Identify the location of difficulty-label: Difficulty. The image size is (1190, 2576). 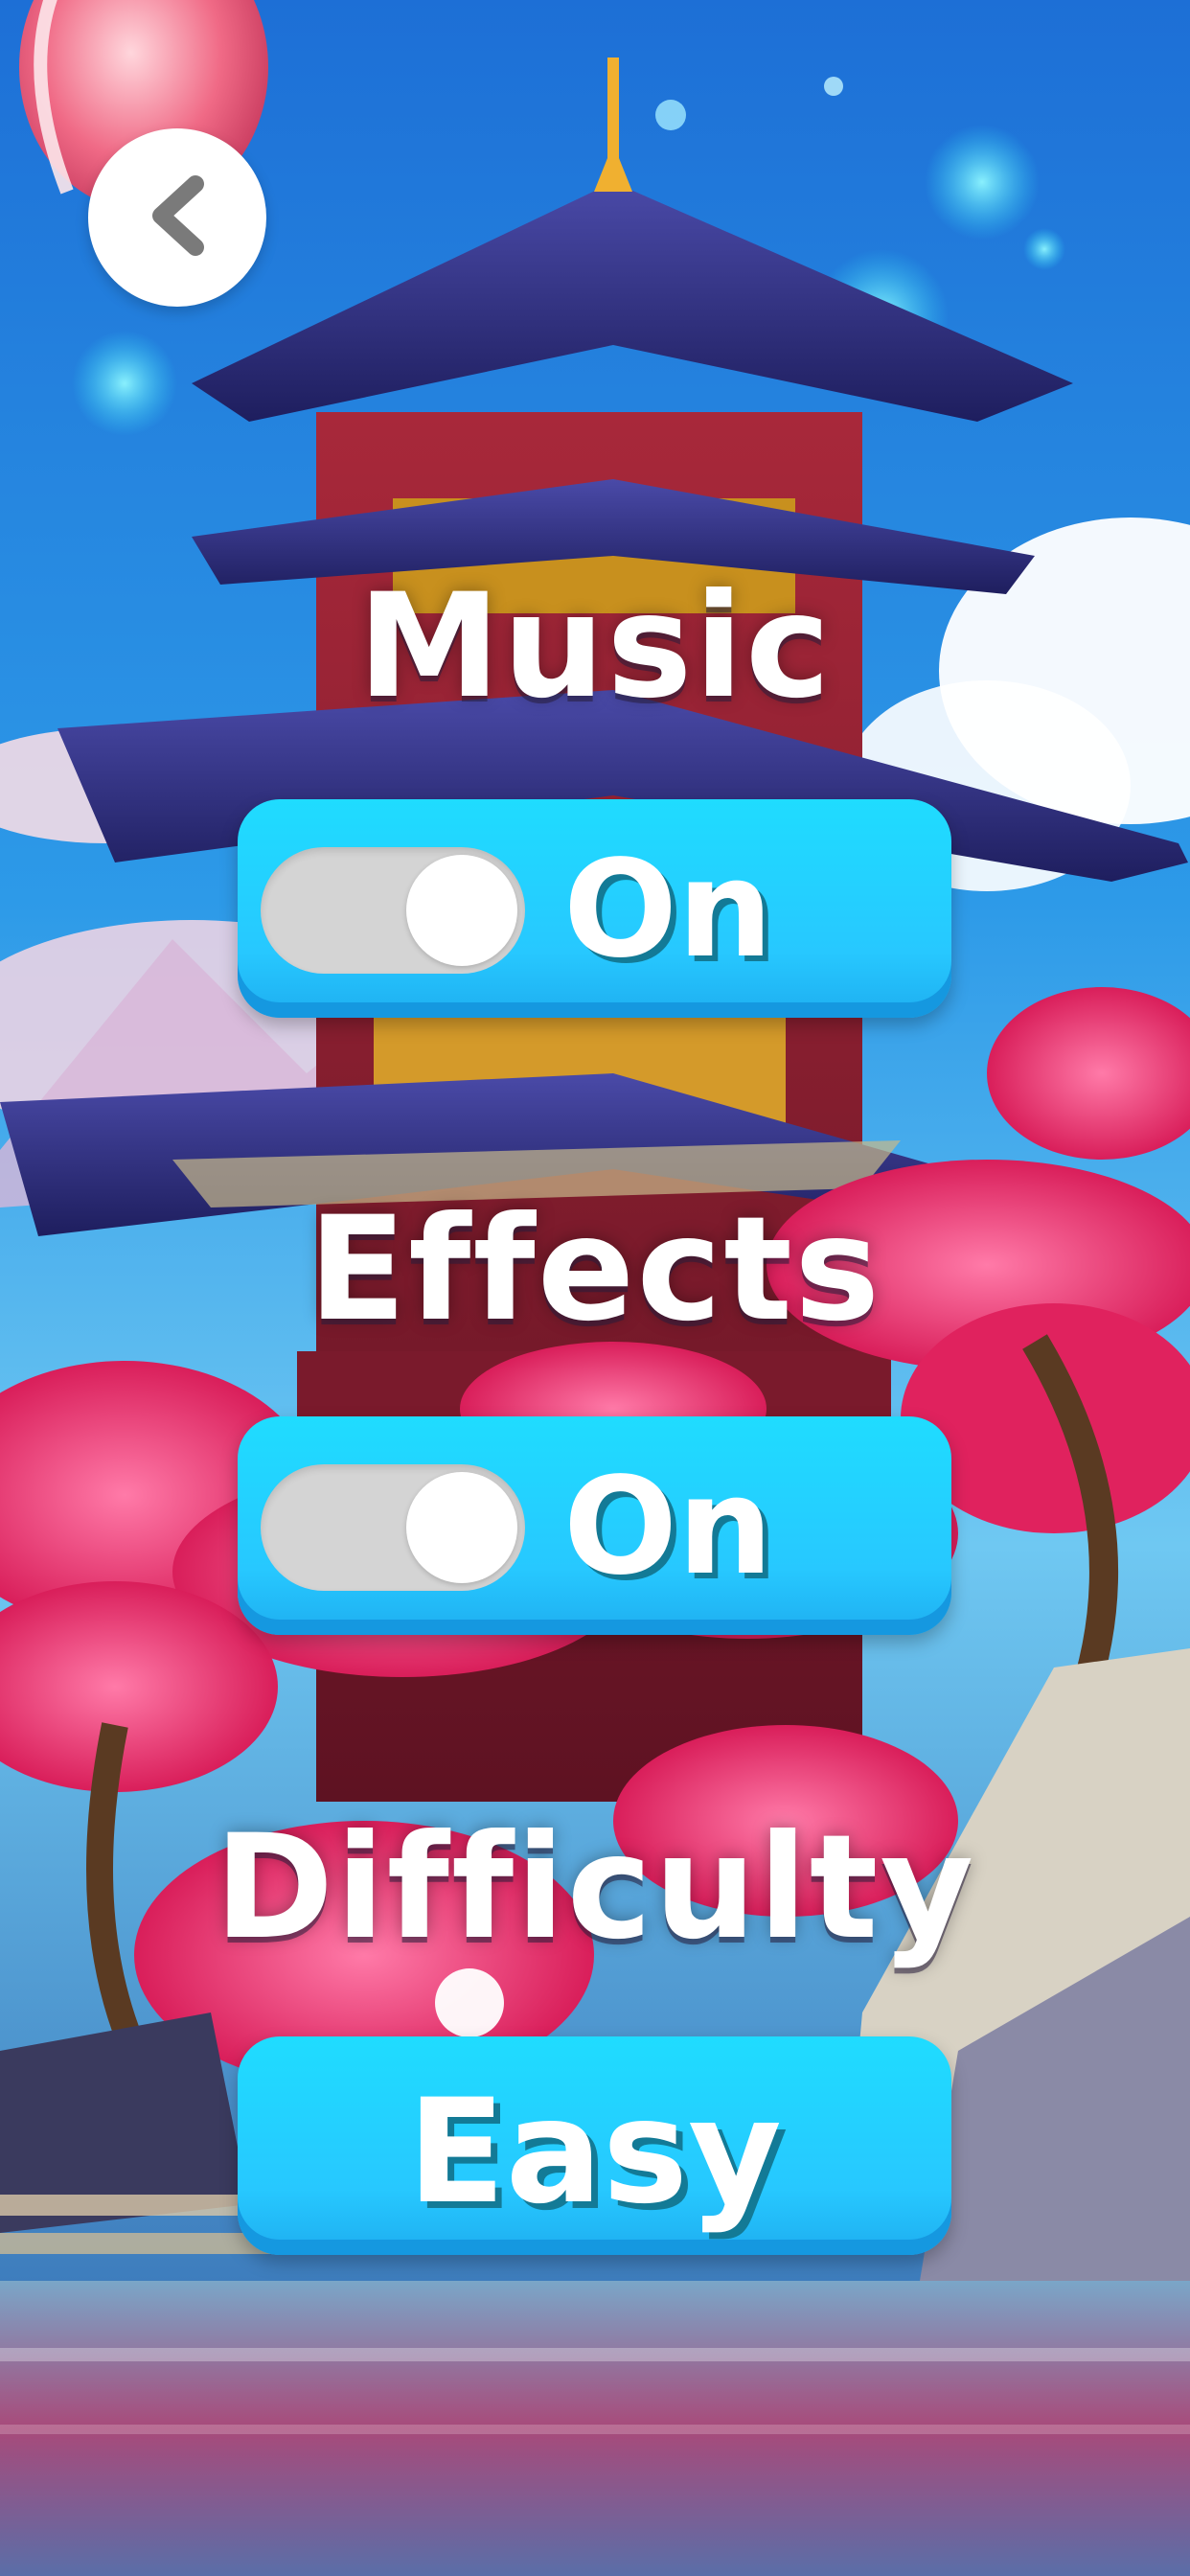
(595, 1888).